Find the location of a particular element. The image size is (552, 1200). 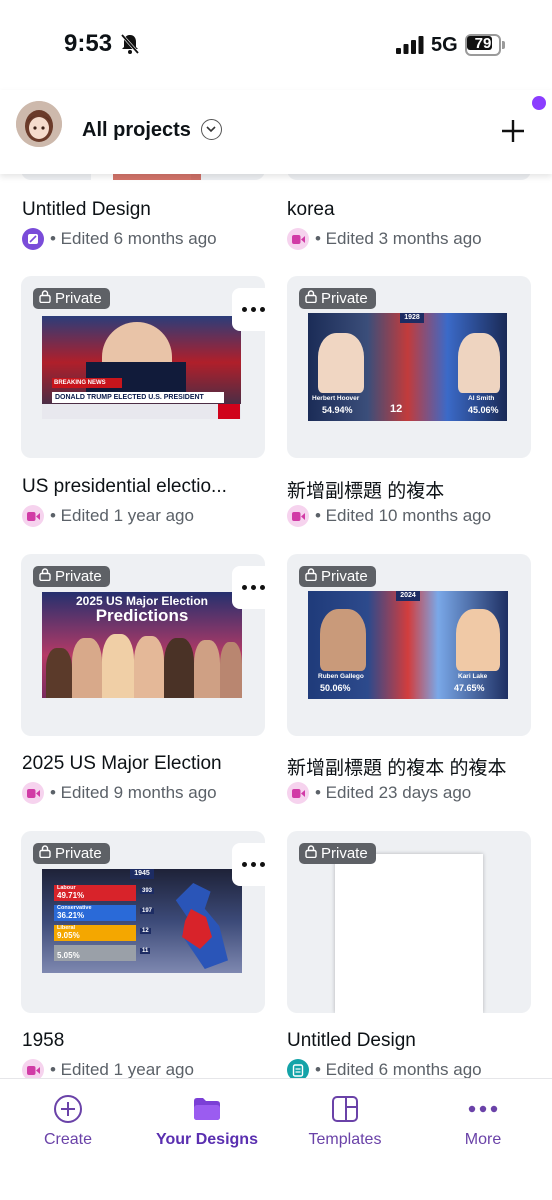

design-title: 新增副標題 的複本 is located at coordinates (365, 489).